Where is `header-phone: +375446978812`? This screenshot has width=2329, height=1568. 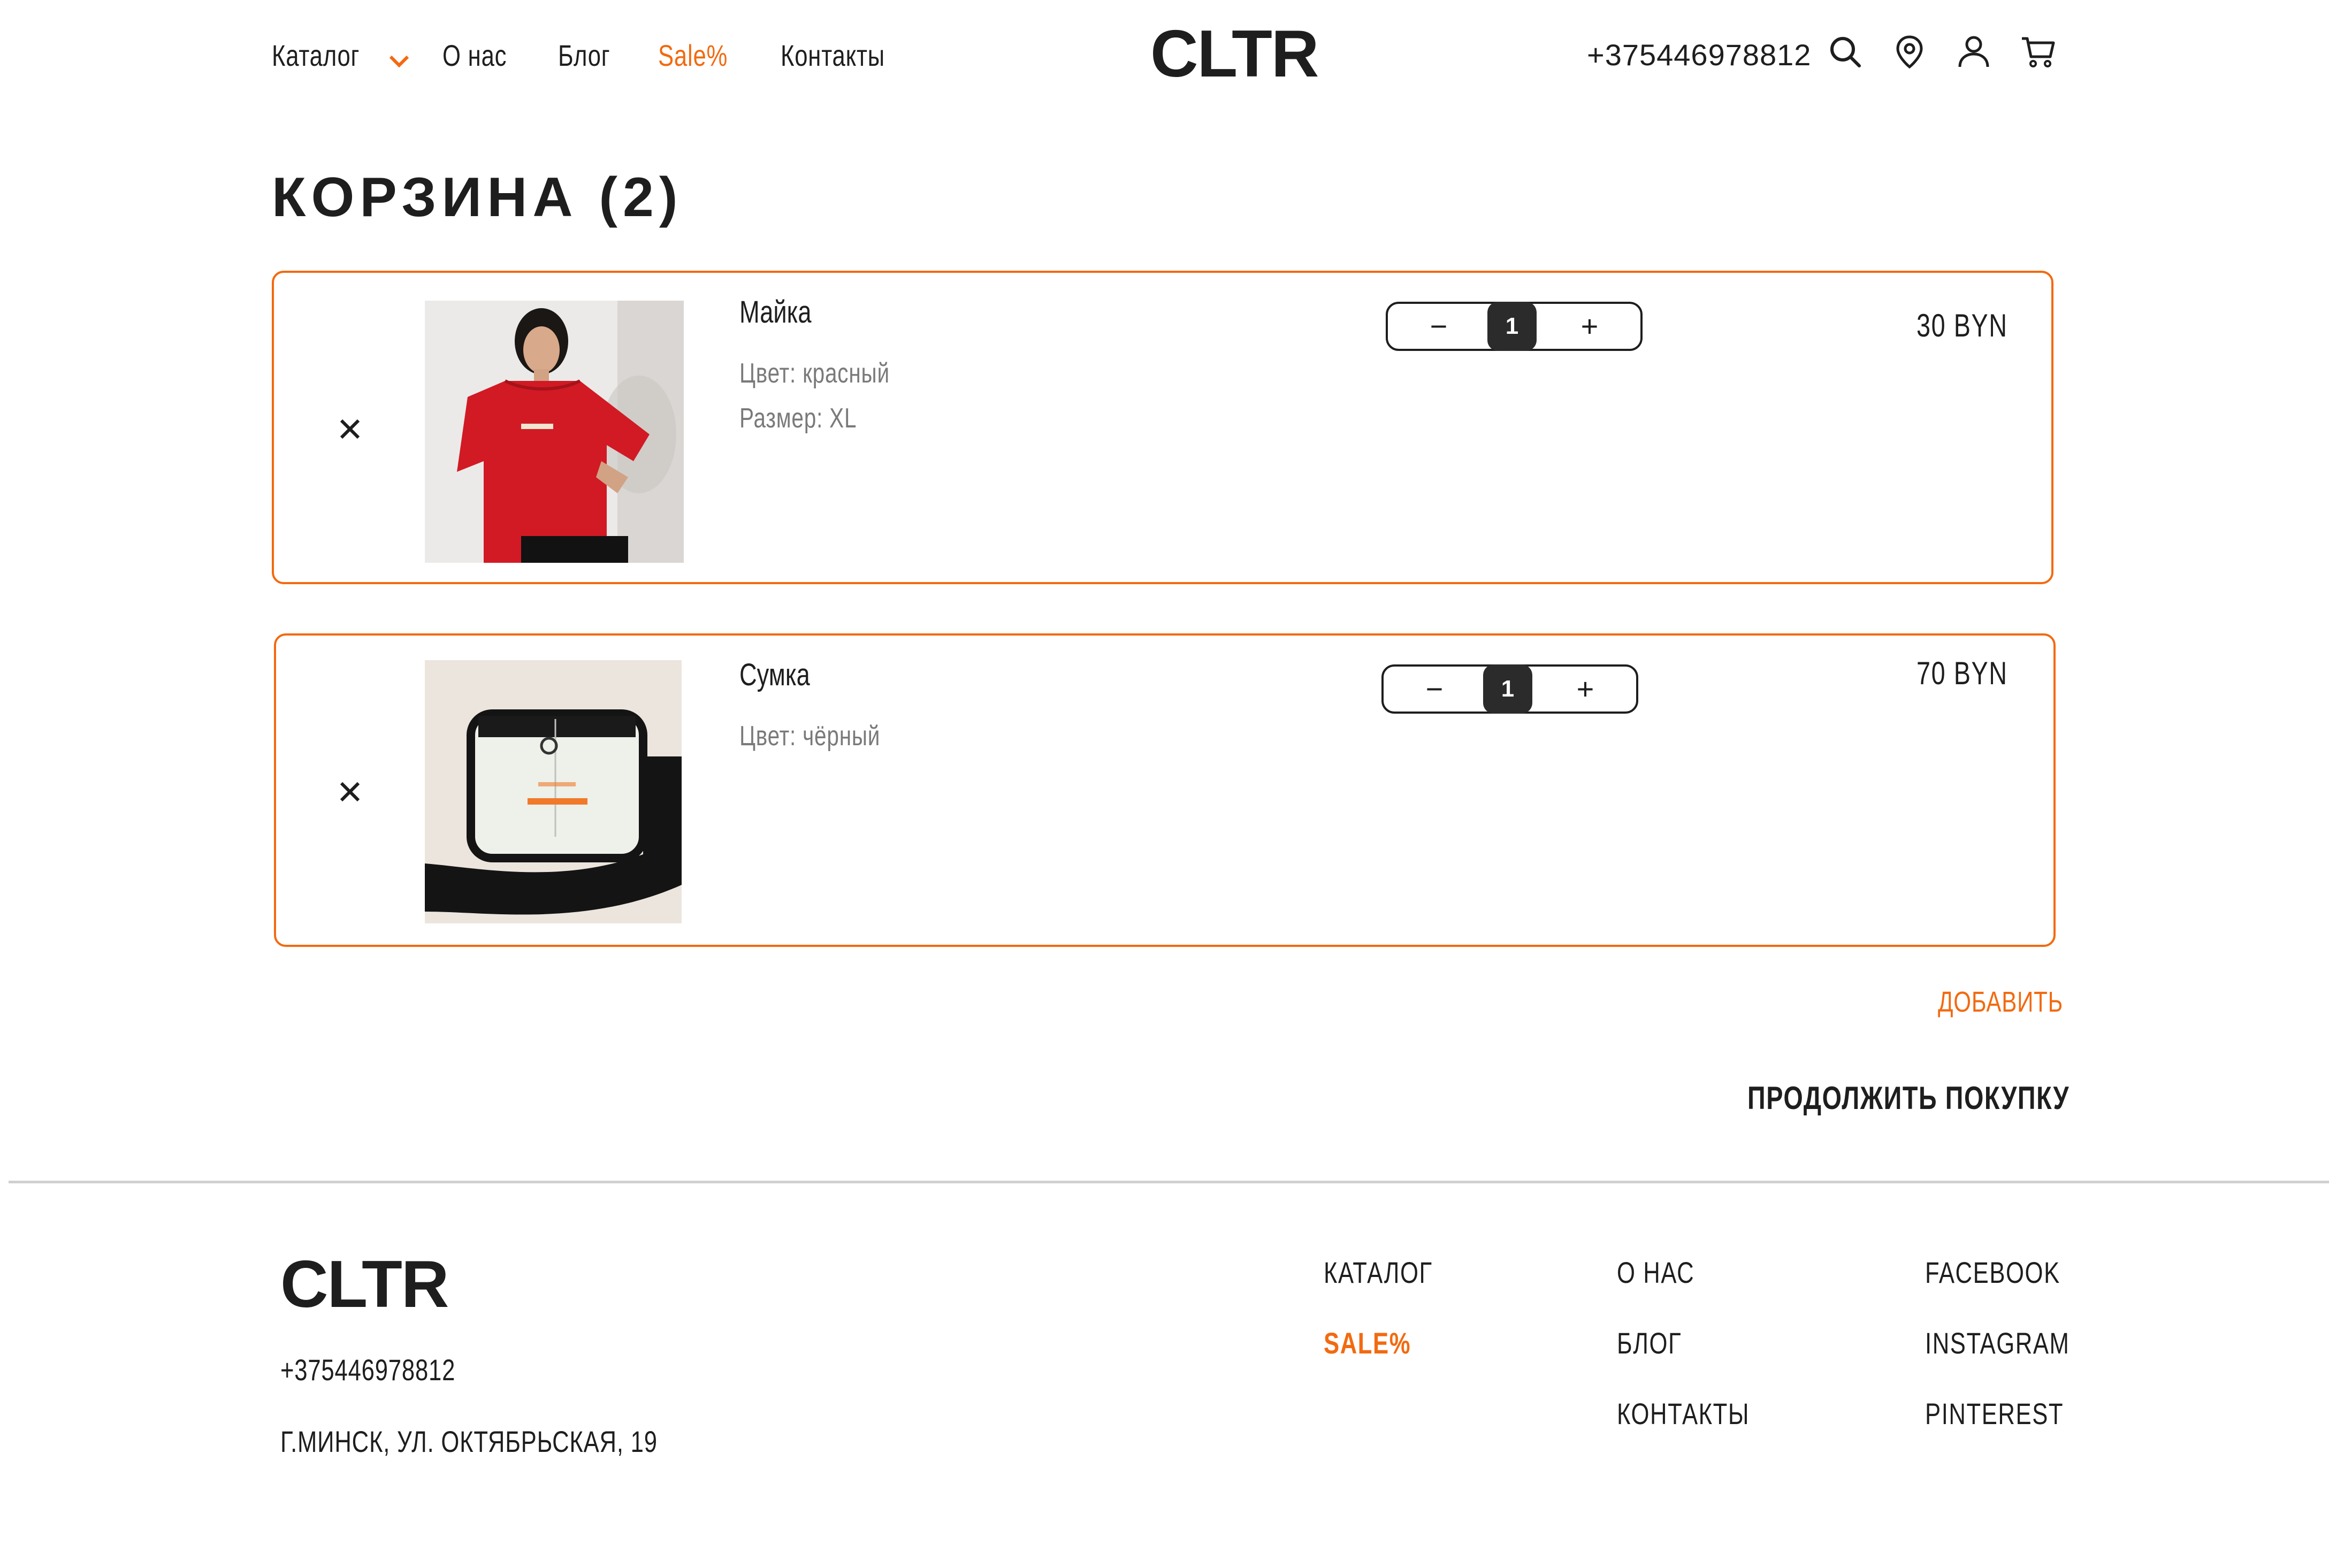 header-phone: +375446978812 is located at coordinates (1699, 54).